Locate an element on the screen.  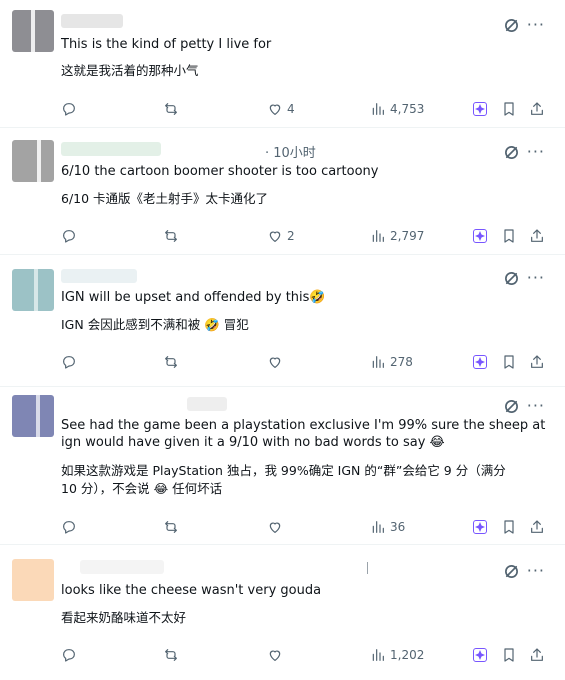
views-count: 1,202 is located at coordinates (407, 655).